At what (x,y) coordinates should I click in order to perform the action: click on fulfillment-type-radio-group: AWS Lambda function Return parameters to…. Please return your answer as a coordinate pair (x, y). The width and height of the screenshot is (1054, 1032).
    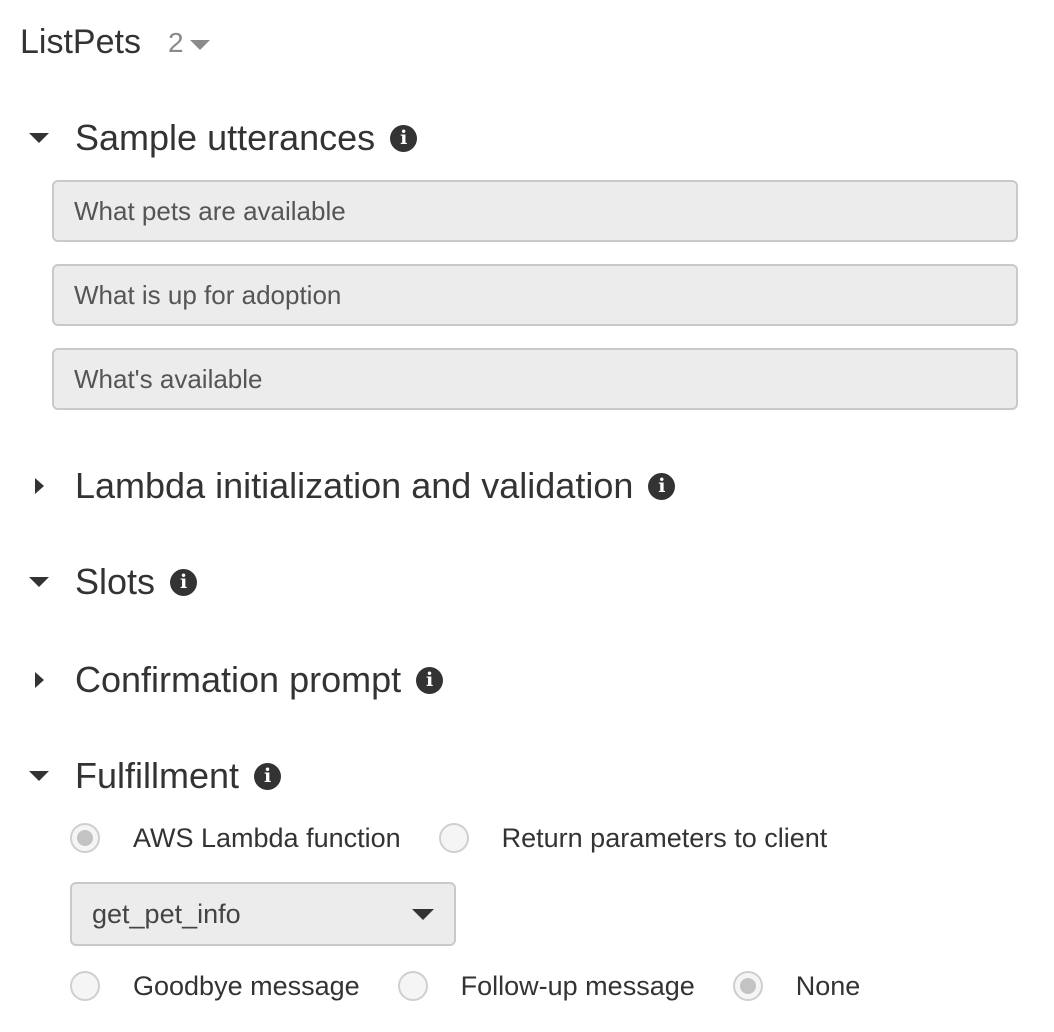
    Looking at the image, I should click on (448, 838).